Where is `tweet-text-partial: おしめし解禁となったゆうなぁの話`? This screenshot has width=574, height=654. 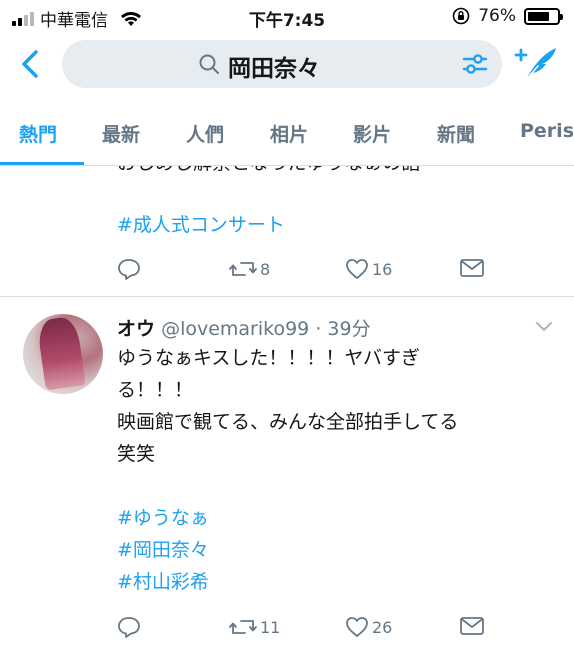
tweet-text-partial: おしめし解禁となったゆうなぁの話 is located at coordinates (268, 170).